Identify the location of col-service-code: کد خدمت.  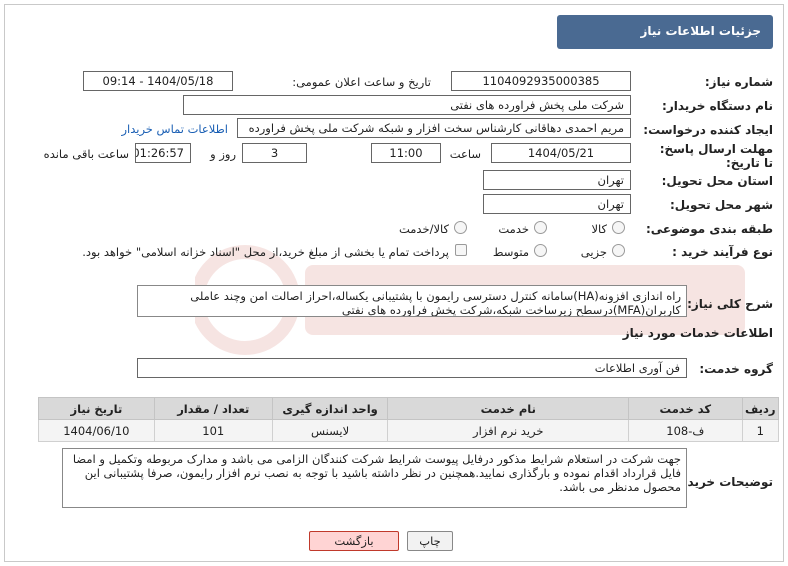
(685, 408).